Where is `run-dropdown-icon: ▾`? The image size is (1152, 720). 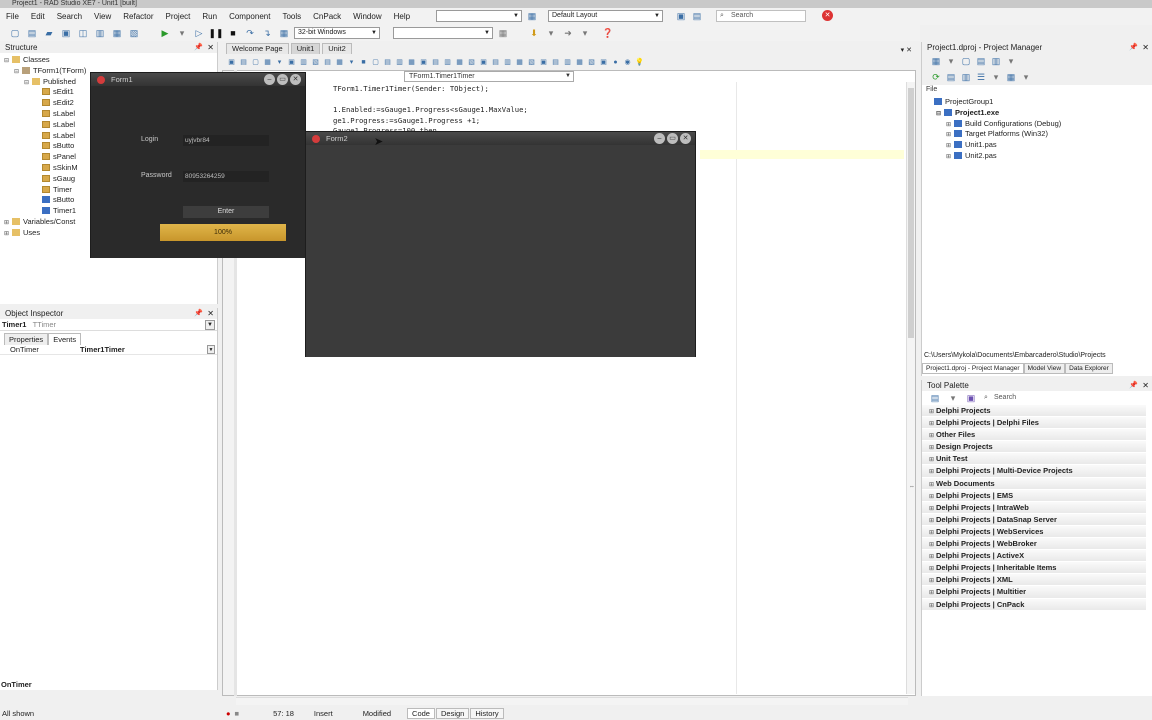 run-dropdown-icon: ▾ is located at coordinates (182, 33).